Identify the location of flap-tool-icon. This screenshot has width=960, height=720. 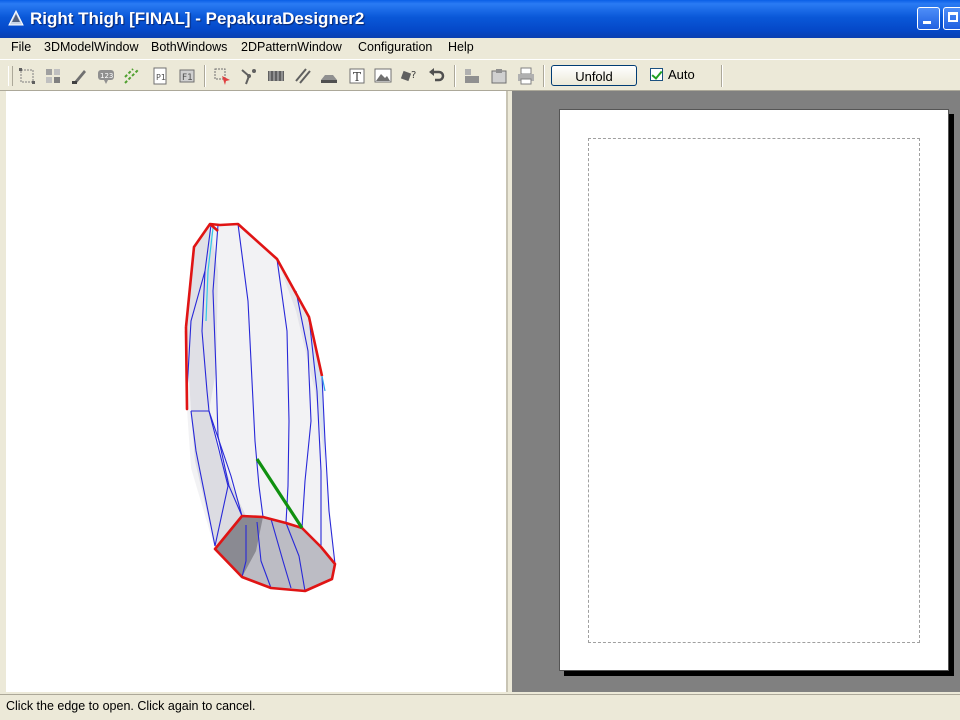
(329, 76).